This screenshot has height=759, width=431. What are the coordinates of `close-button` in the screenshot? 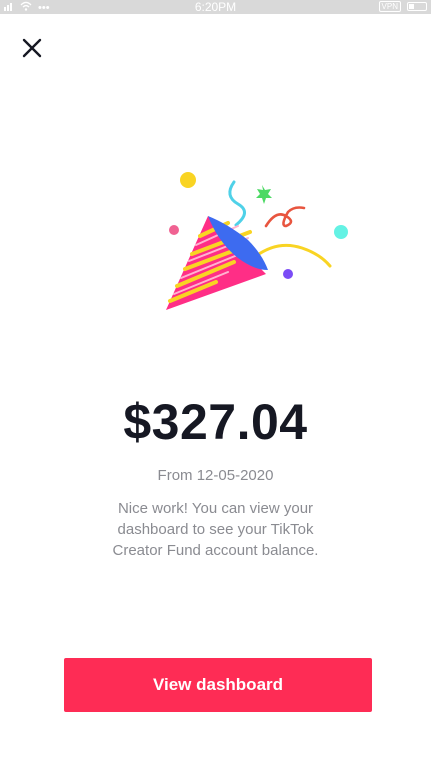 It's located at (32, 48).